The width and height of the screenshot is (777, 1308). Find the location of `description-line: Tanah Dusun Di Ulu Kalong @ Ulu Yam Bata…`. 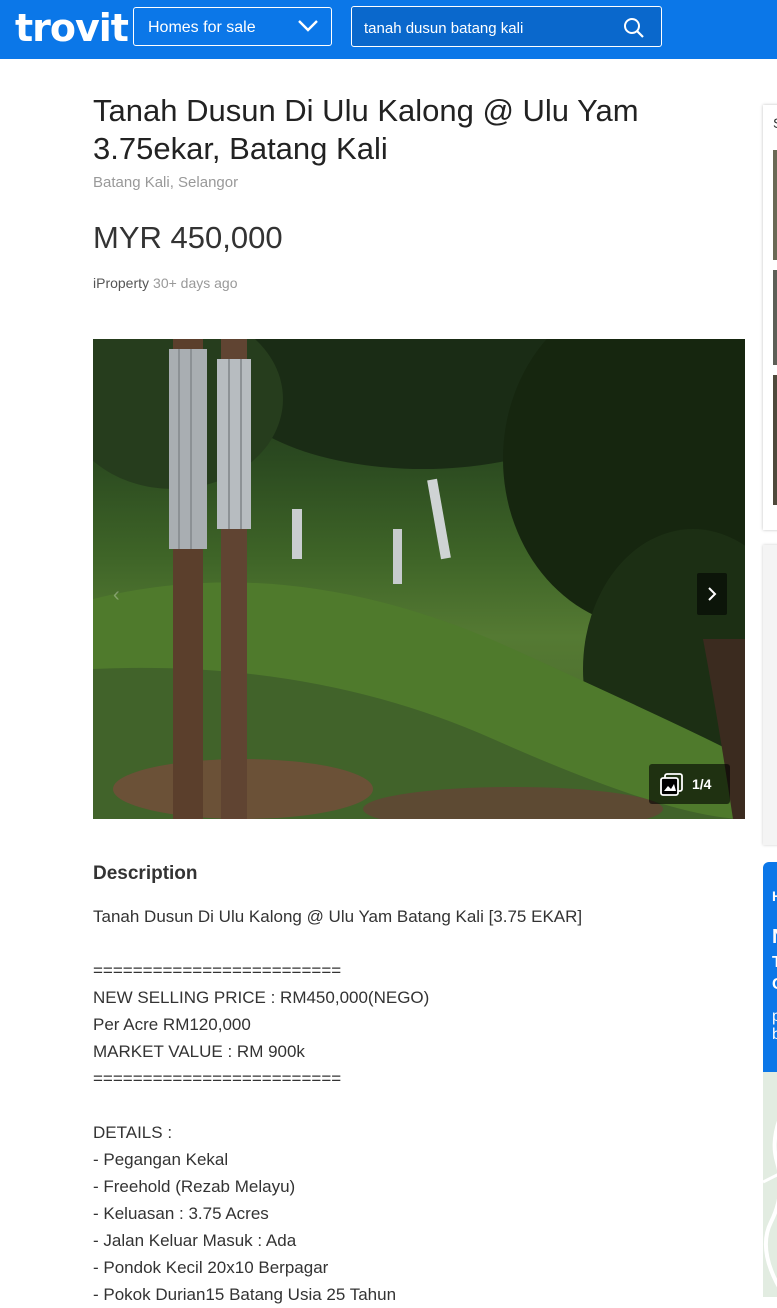

description-line: Tanah Dusun Di Ulu Kalong @ Ulu Yam Bata… is located at coordinates (338, 916).